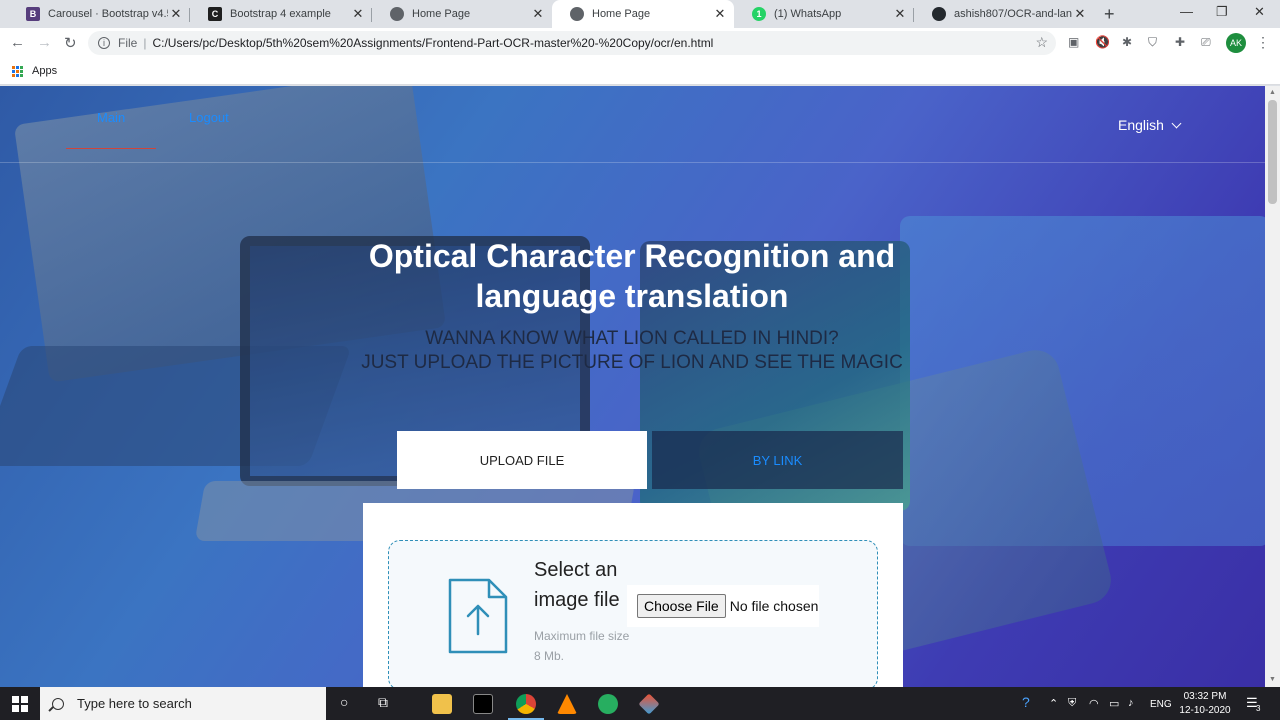 This screenshot has height=720, width=1280. What do you see at coordinates (1222, 12) in the screenshot?
I see `maximize-button: ❐` at bounding box center [1222, 12].